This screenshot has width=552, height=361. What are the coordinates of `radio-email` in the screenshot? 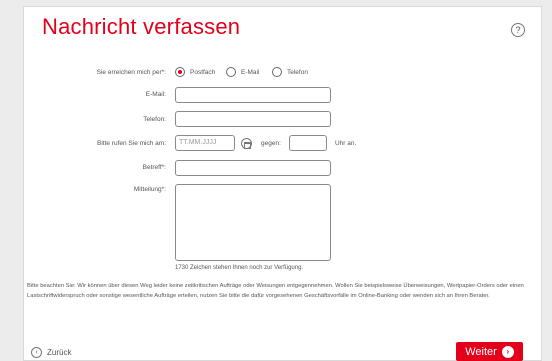 It's located at (231, 72).